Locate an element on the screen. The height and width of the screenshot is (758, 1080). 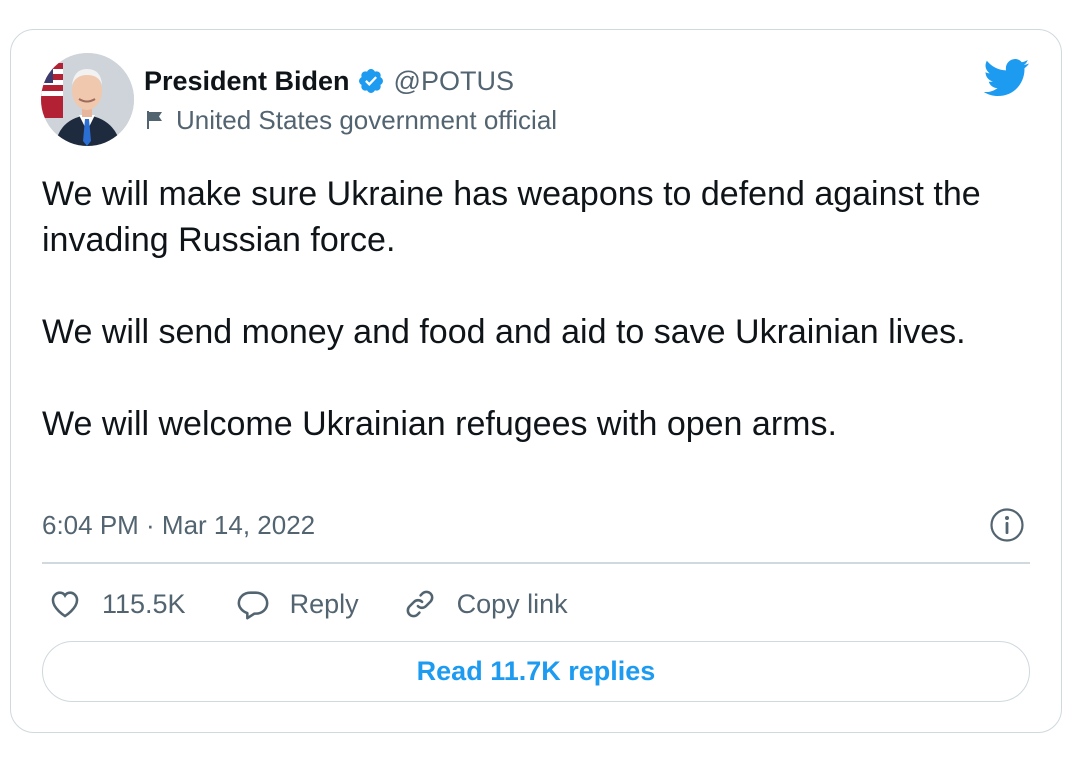
reply-bubble-icon is located at coordinates (253, 605).